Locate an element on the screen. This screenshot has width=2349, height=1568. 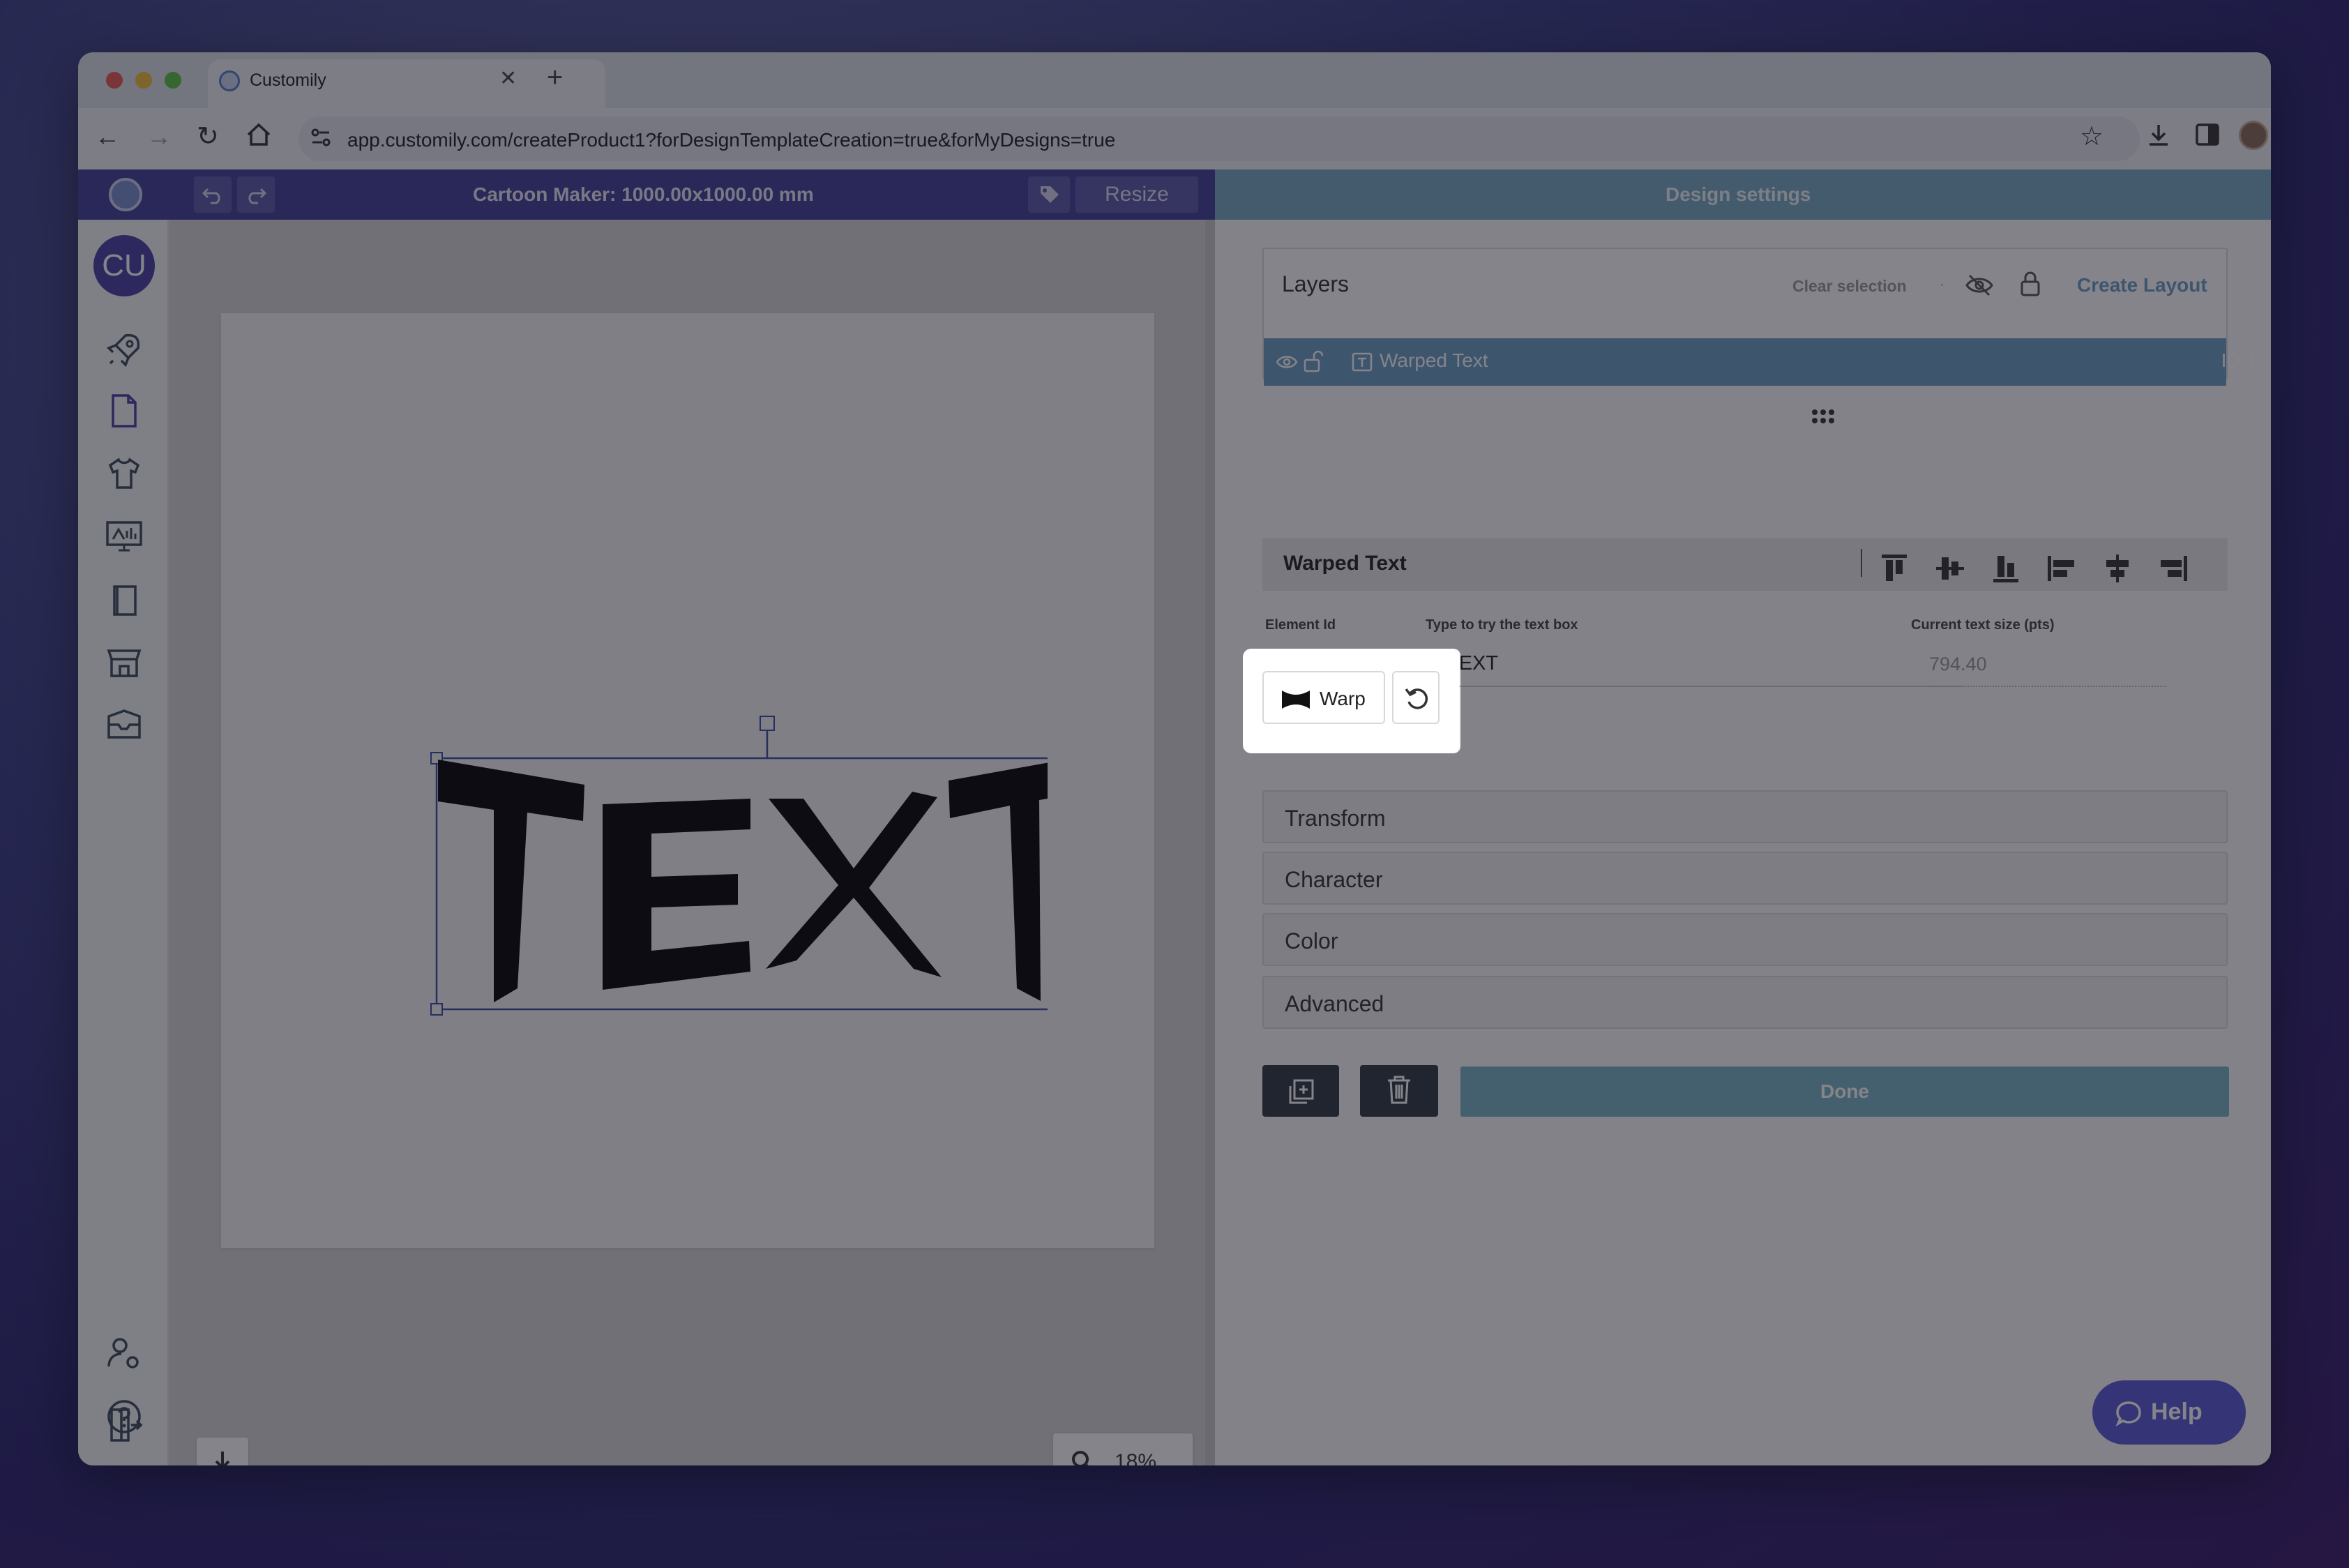
element-id-label: Element Id is located at coordinates (1301, 625).